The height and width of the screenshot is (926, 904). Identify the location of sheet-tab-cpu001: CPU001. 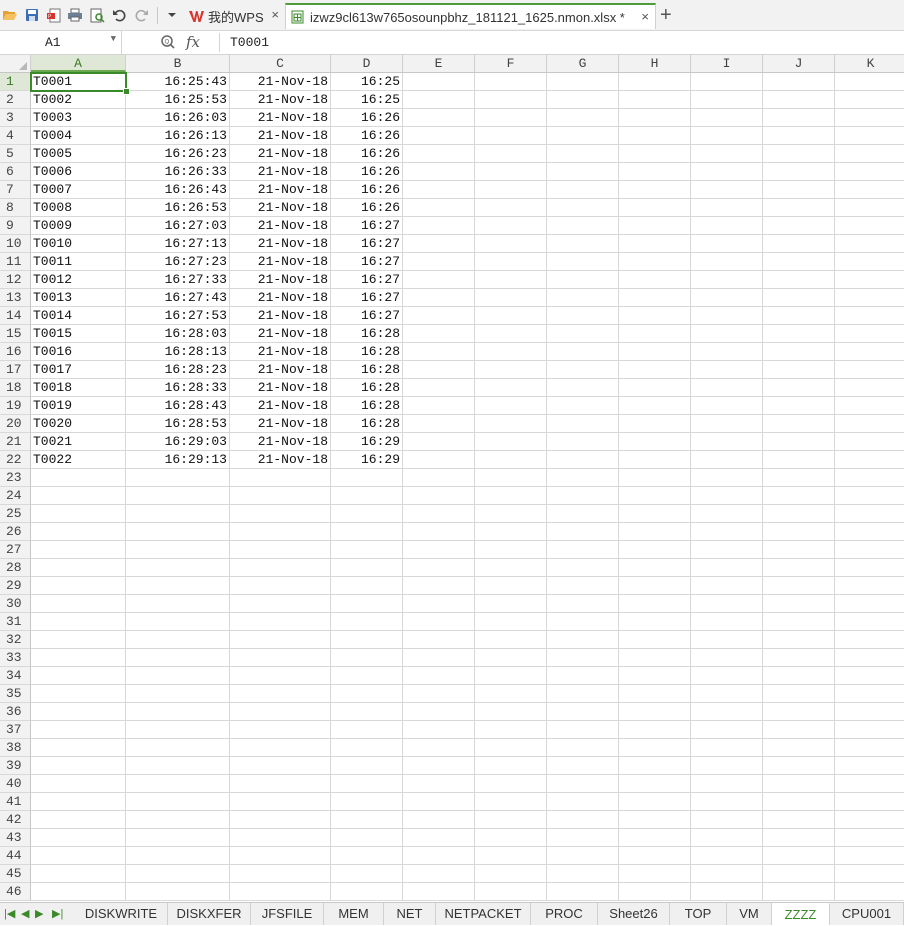
(867, 914).